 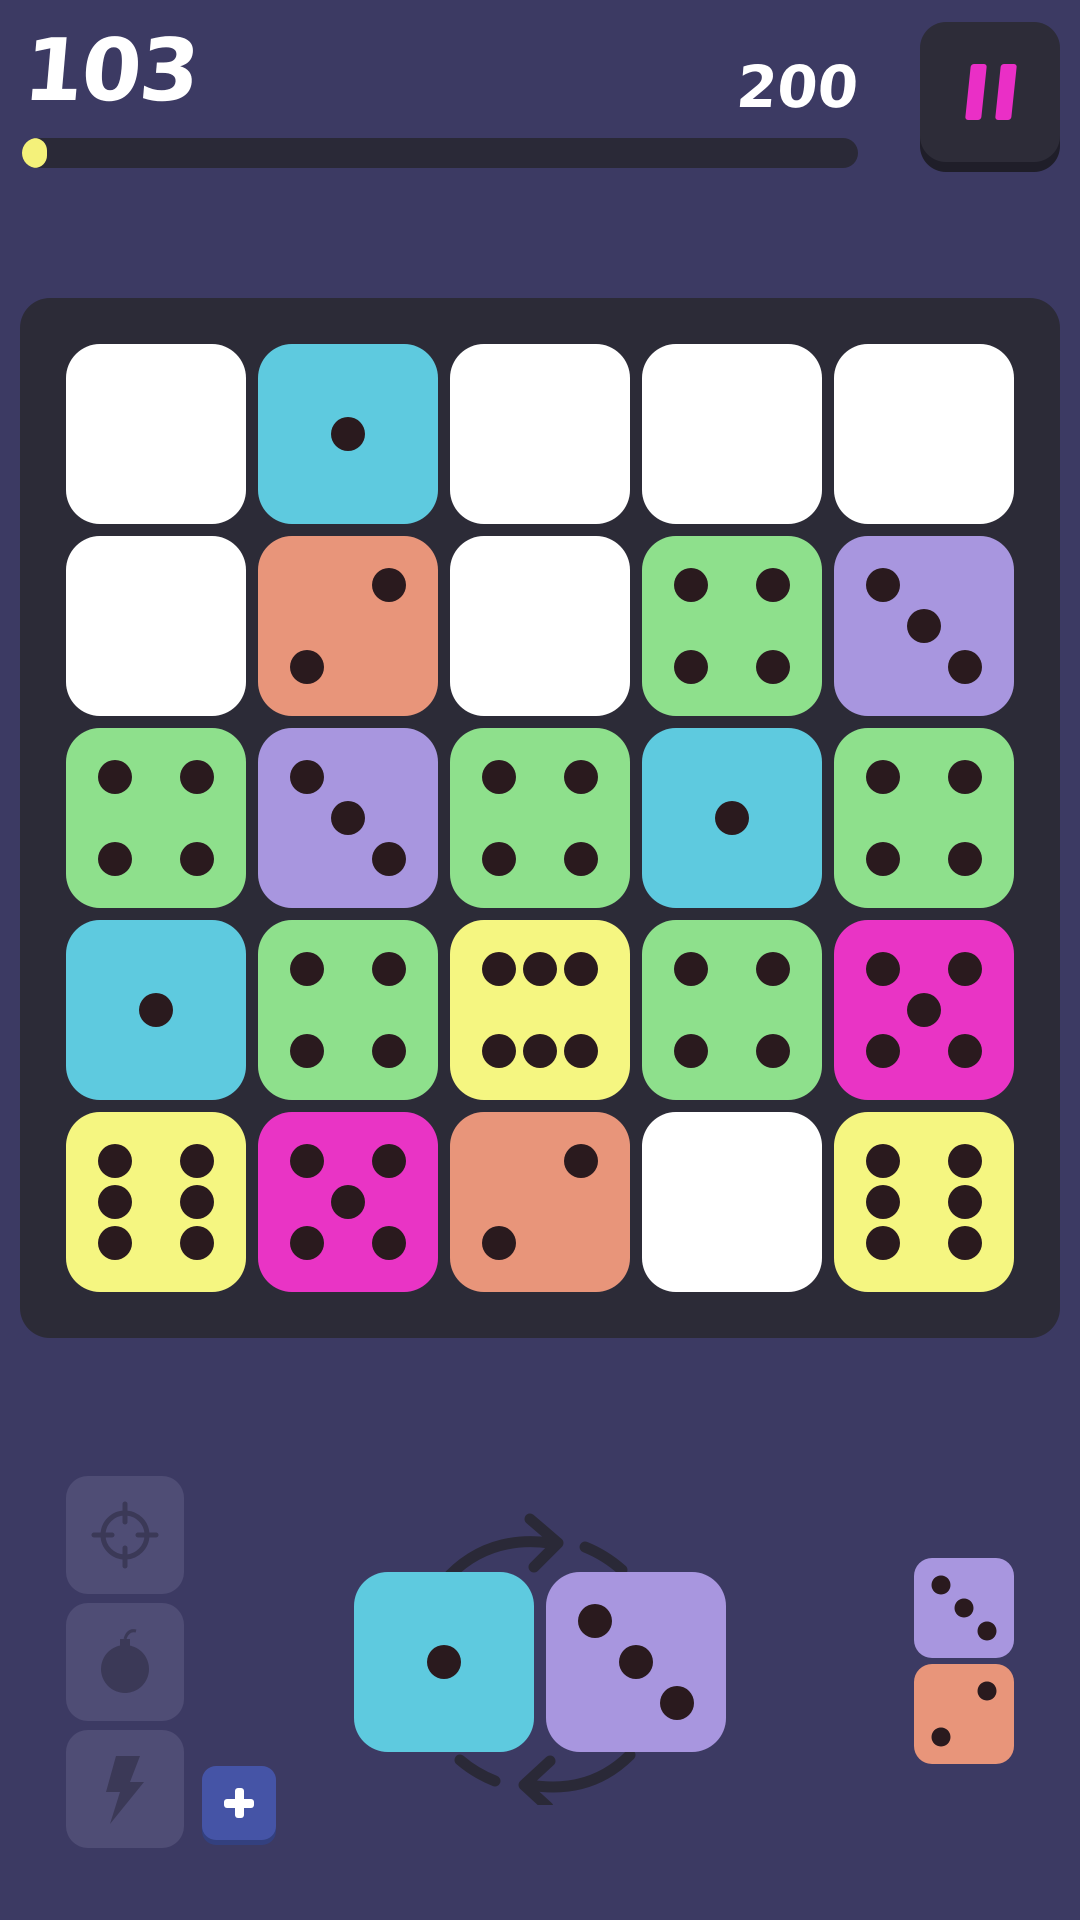 I want to click on target-score: 200, so click(x=797, y=87).